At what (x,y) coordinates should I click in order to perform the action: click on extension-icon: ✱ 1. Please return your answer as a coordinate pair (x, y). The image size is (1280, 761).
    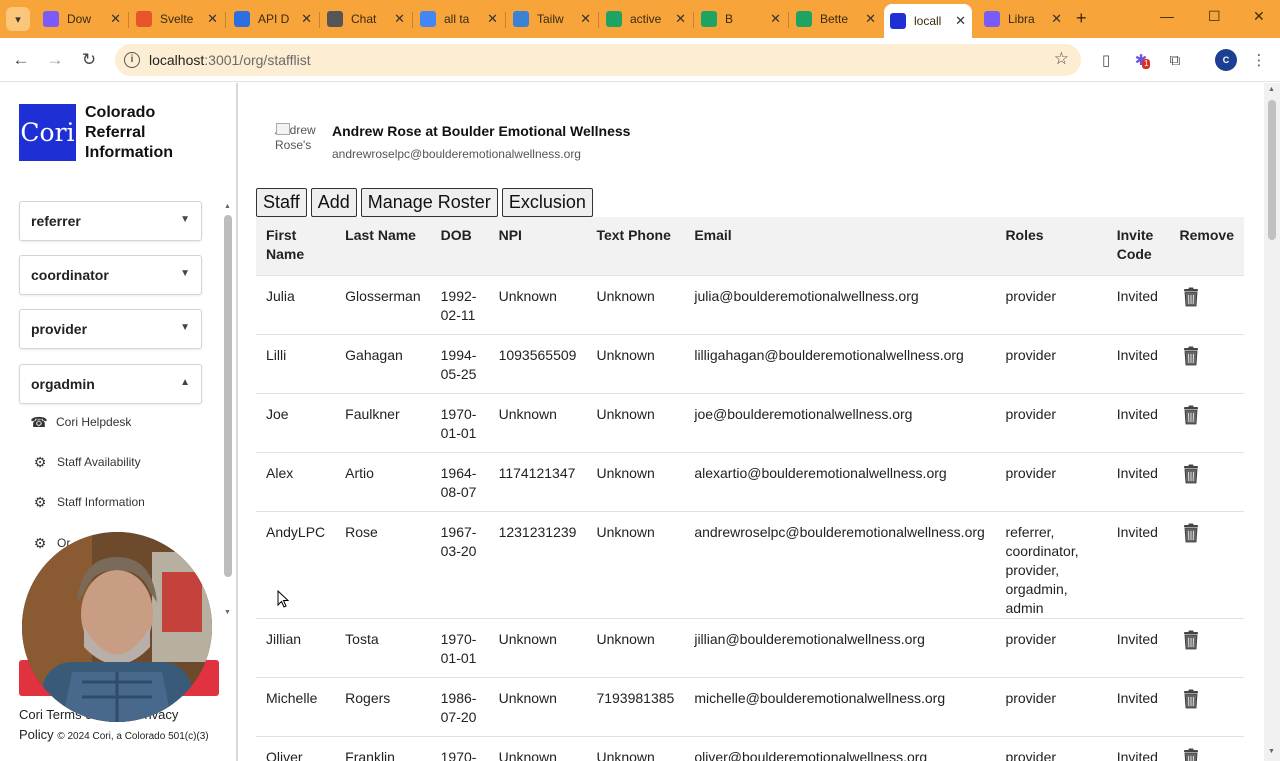
    Looking at the image, I should click on (1141, 60).